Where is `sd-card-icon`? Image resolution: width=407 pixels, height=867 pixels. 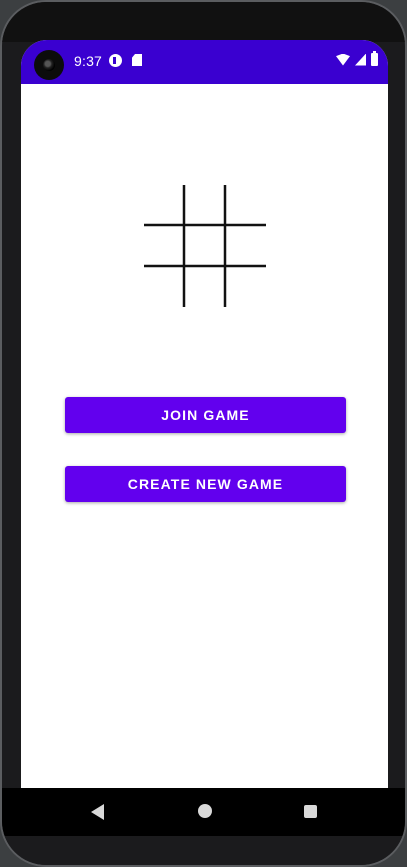 sd-card-icon is located at coordinates (137, 60).